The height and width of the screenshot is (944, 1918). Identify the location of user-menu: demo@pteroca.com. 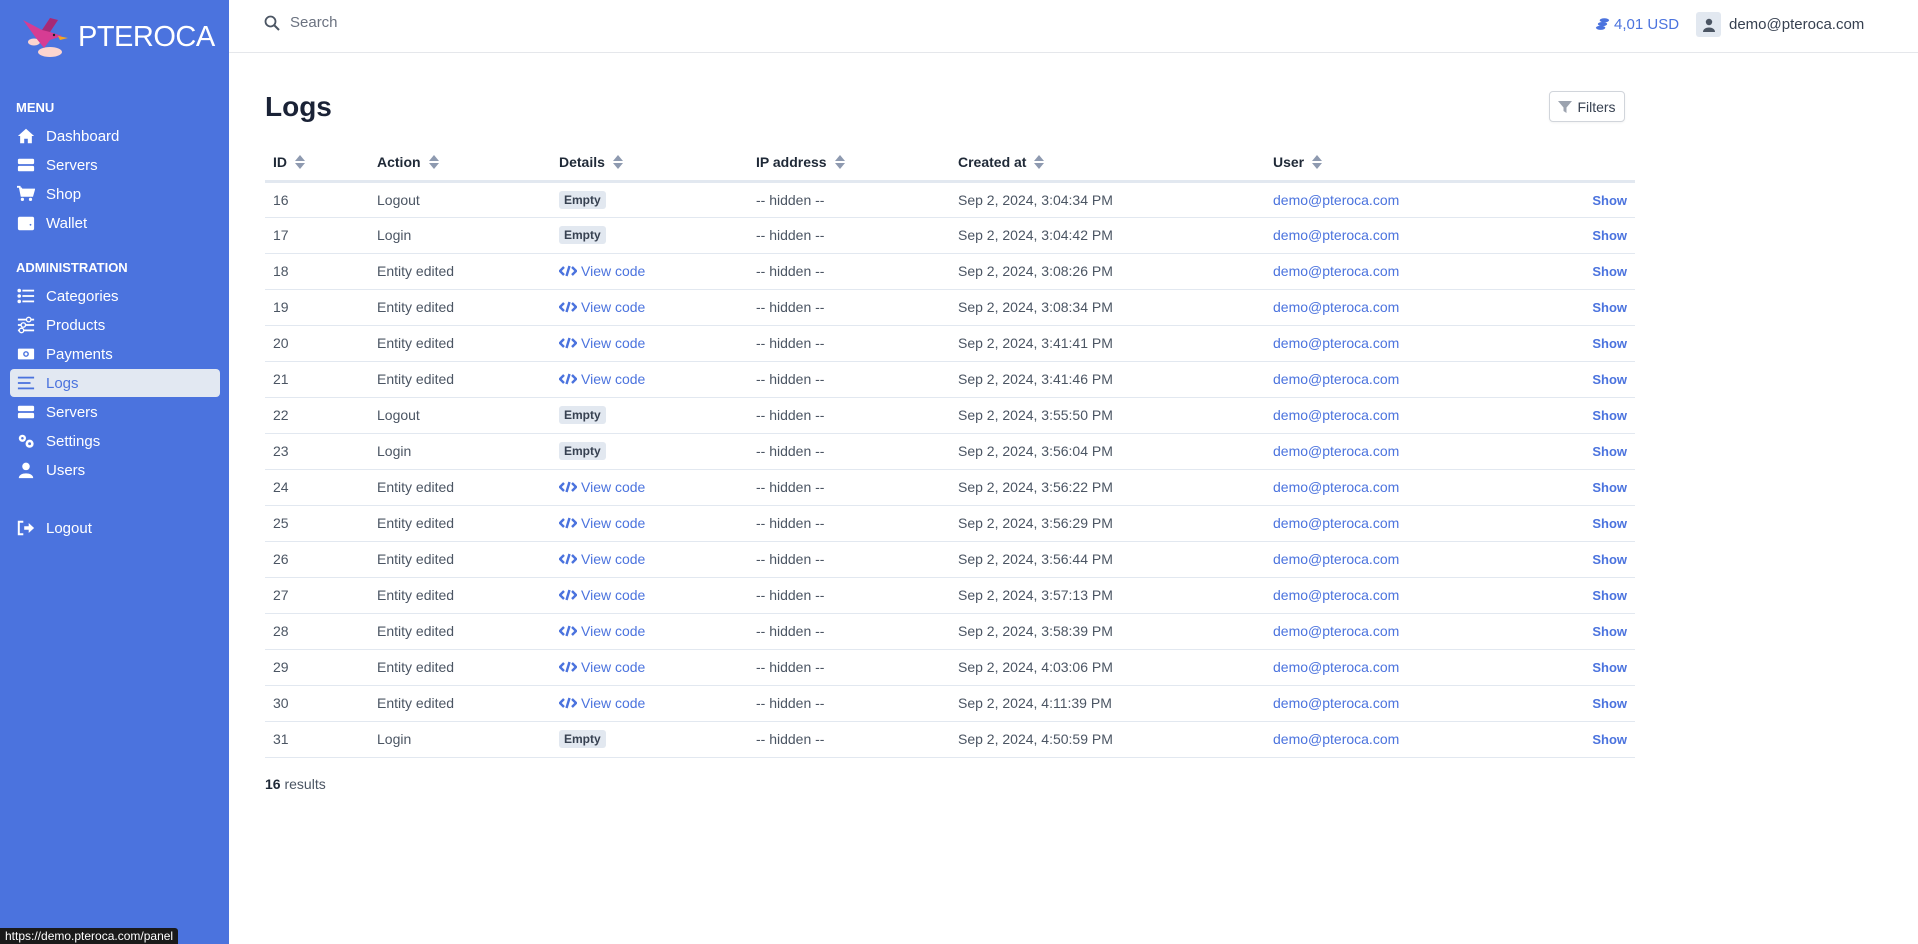
(1780, 24).